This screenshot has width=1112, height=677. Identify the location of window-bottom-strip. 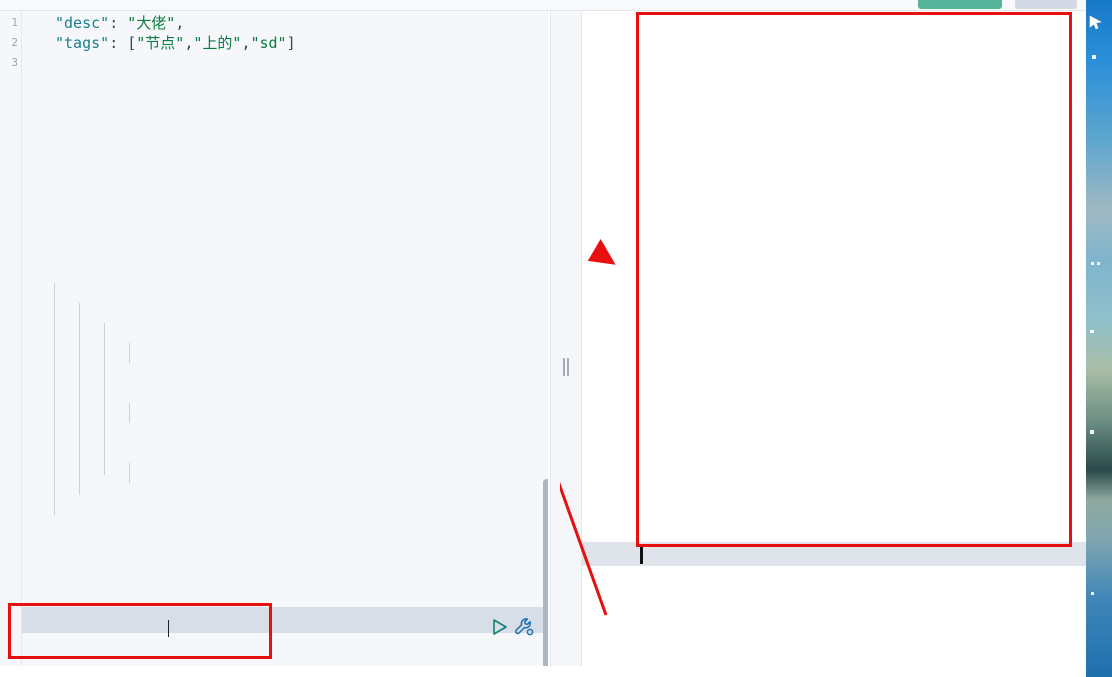
(543, 671).